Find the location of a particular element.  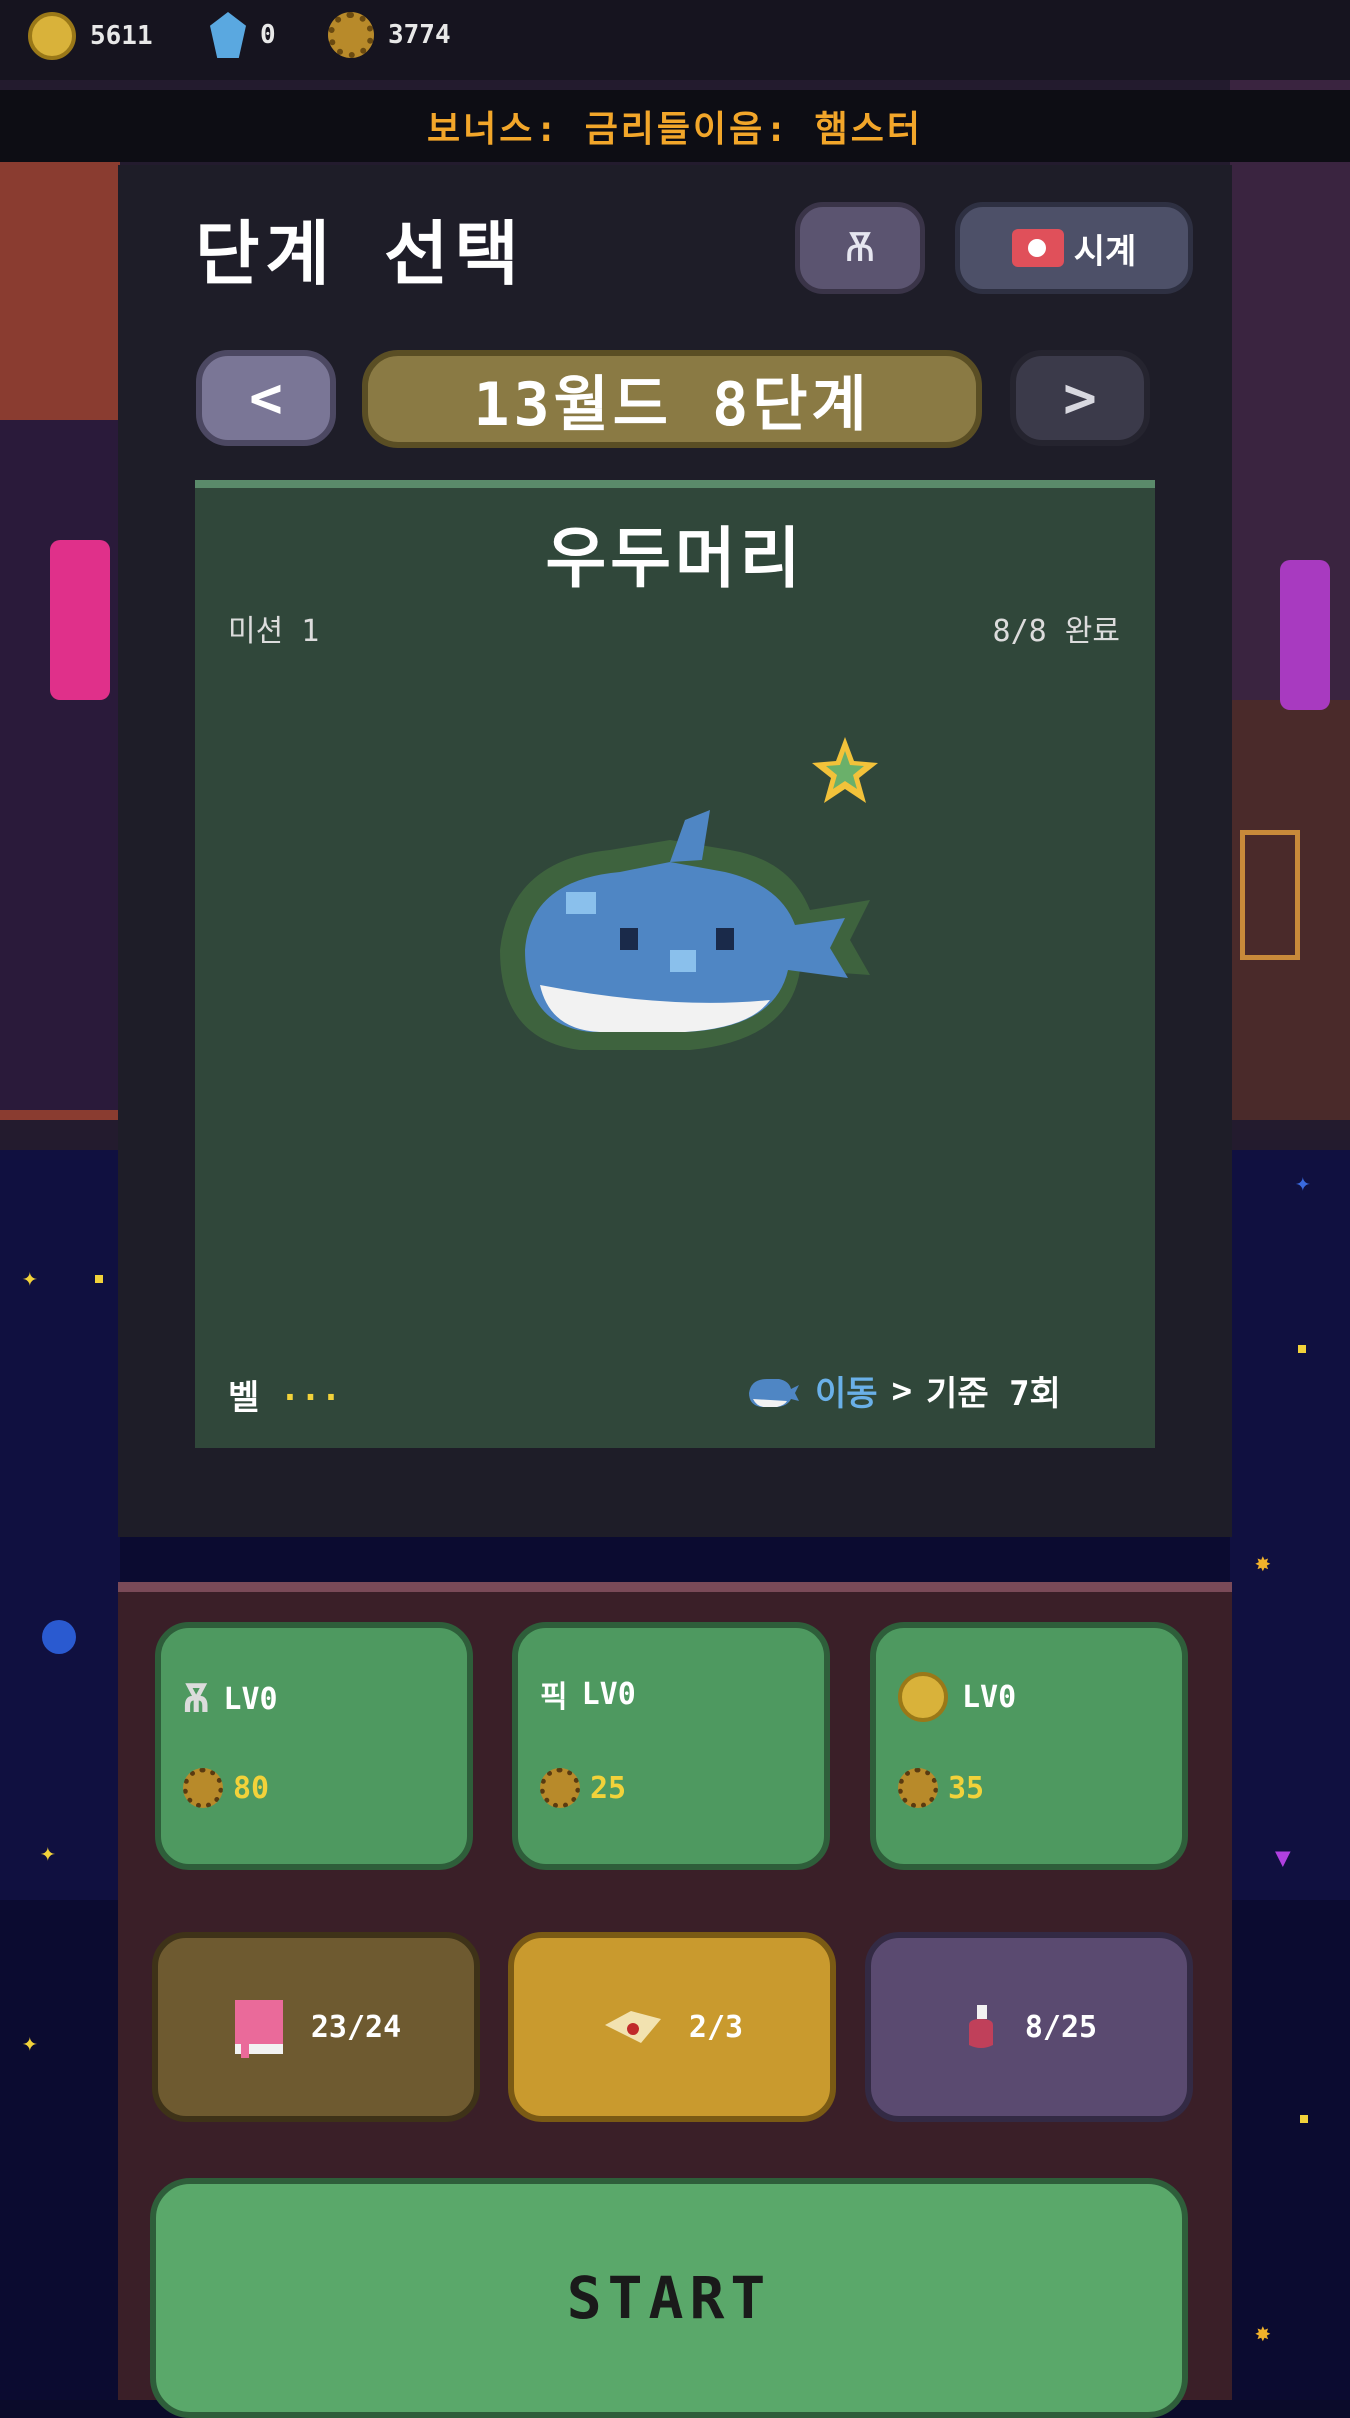

background-left-shelf is located at coordinates (60, 765).